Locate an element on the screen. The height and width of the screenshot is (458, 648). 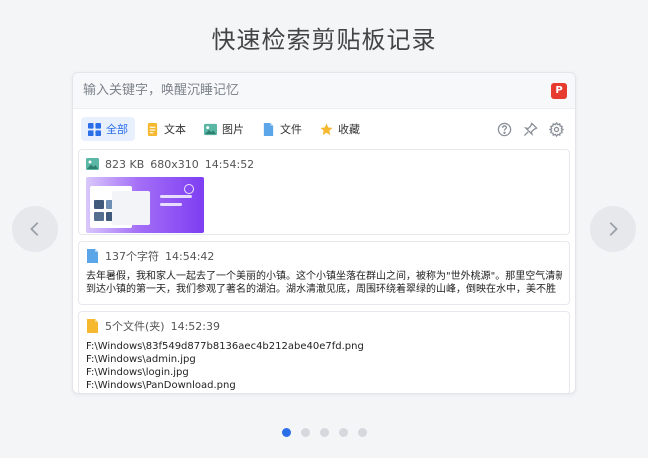
pin-button is located at coordinates (530, 129).